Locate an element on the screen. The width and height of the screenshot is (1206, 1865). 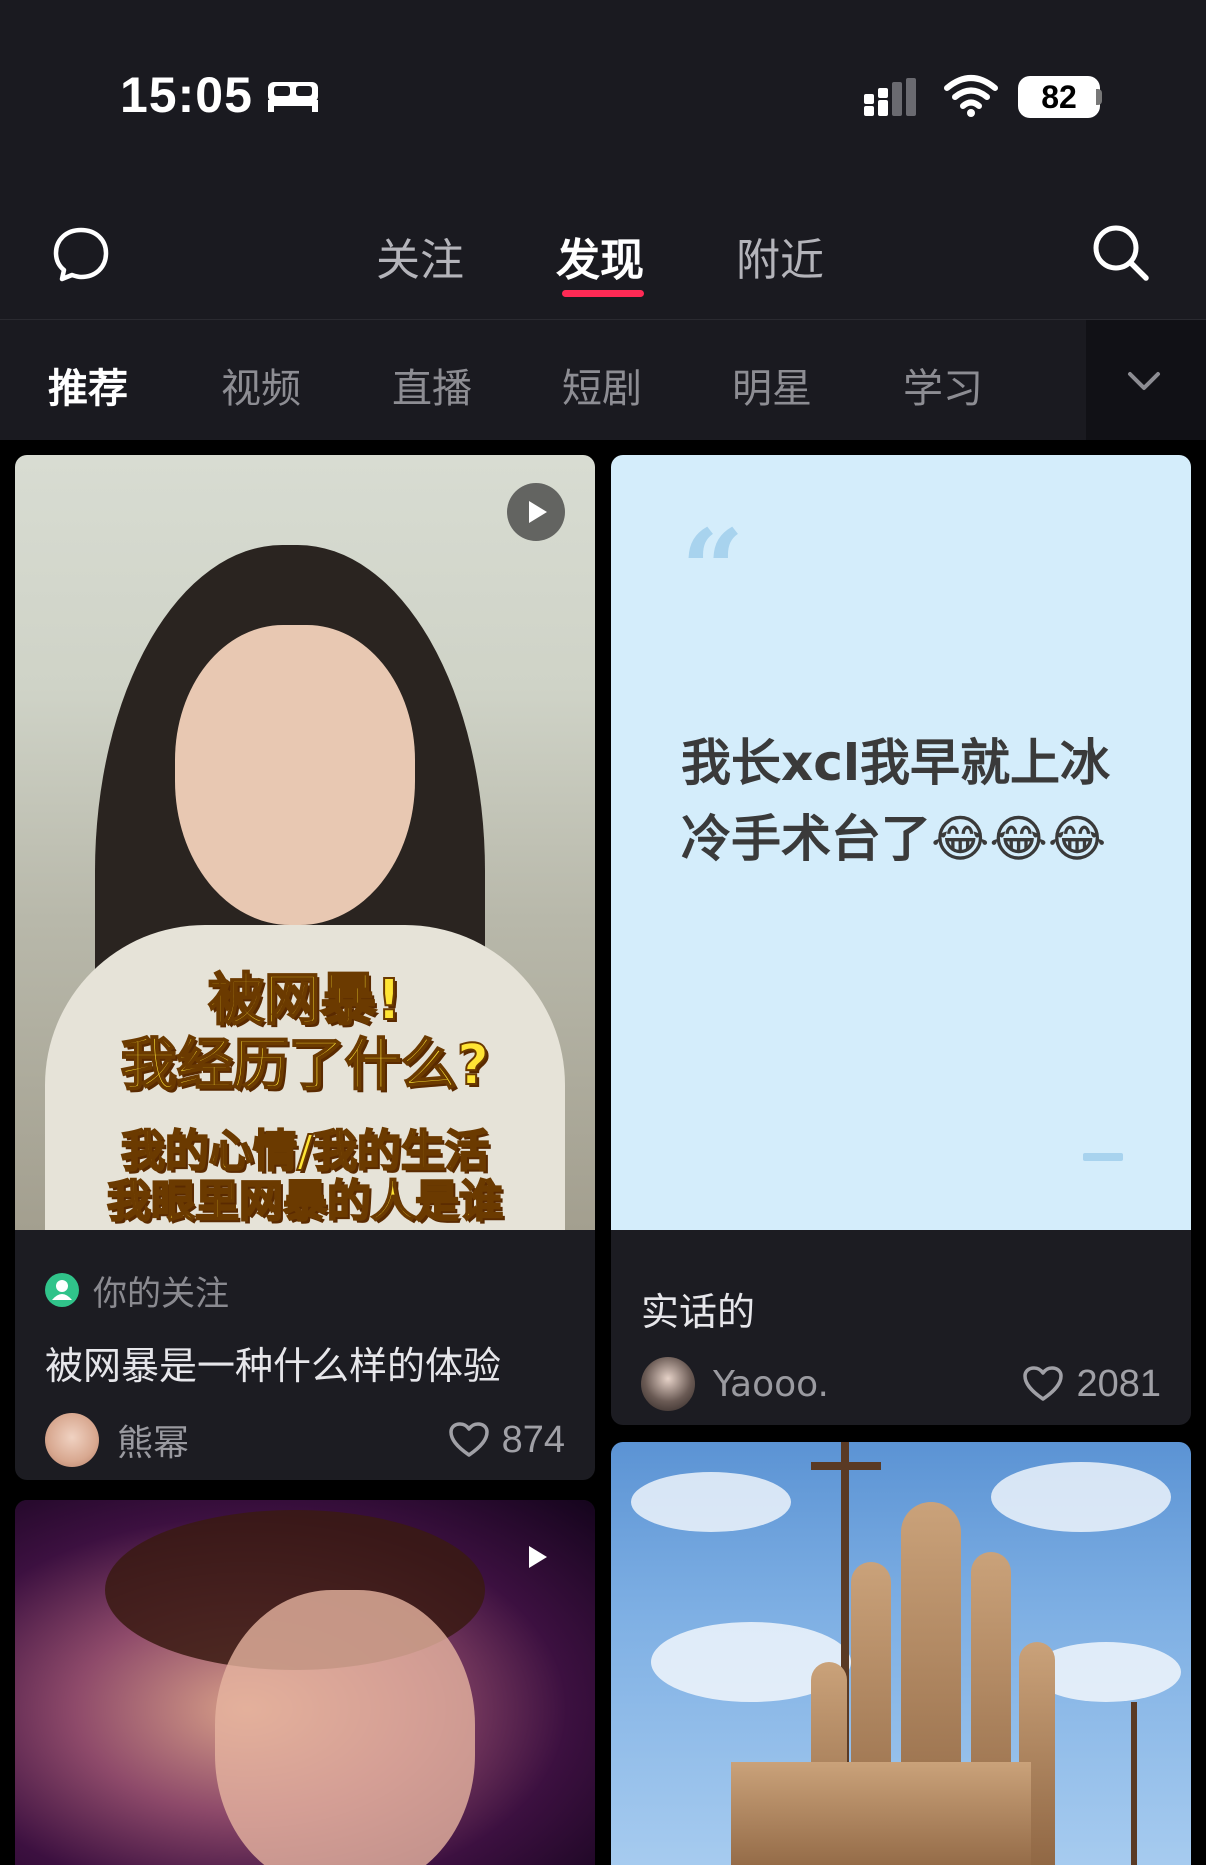
search-icon is located at coordinates (1121, 253).